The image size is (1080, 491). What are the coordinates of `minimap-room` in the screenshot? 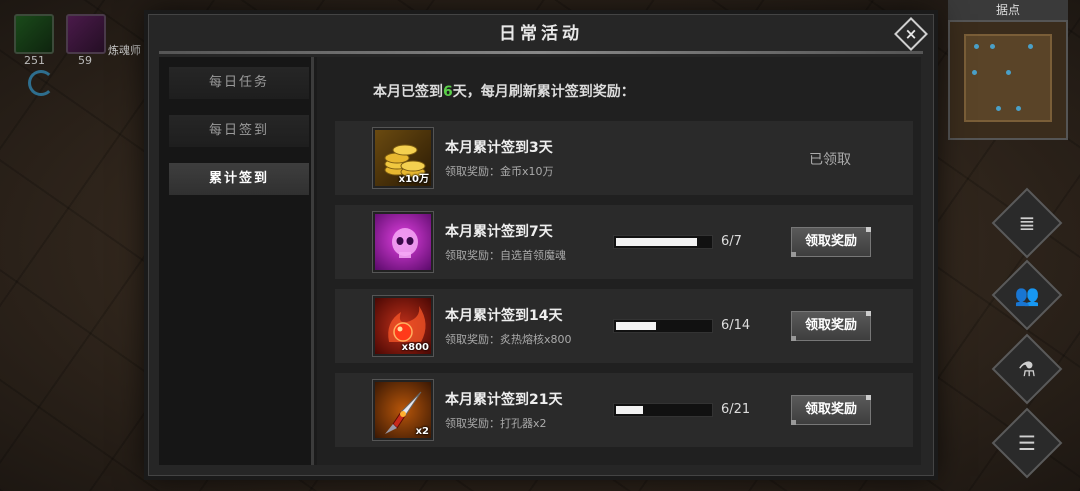 It's located at (1008, 78).